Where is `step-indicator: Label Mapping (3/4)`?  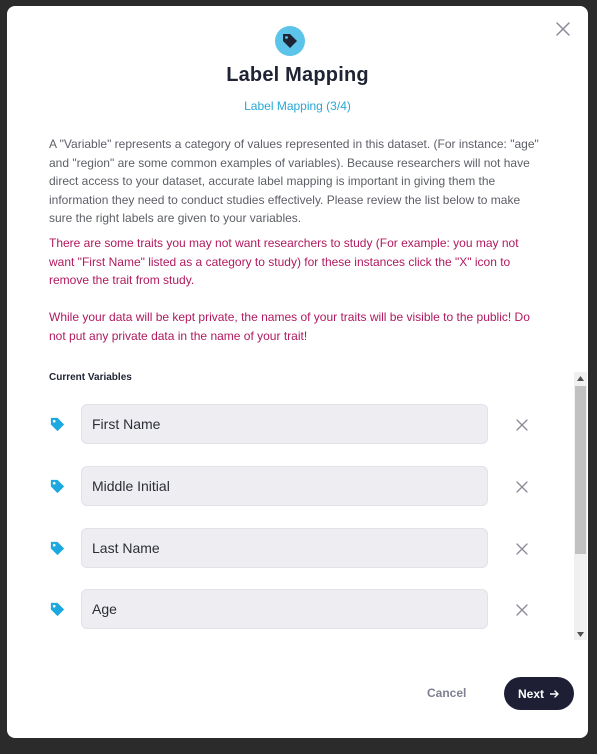
step-indicator: Label Mapping (3/4) is located at coordinates (297, 106).